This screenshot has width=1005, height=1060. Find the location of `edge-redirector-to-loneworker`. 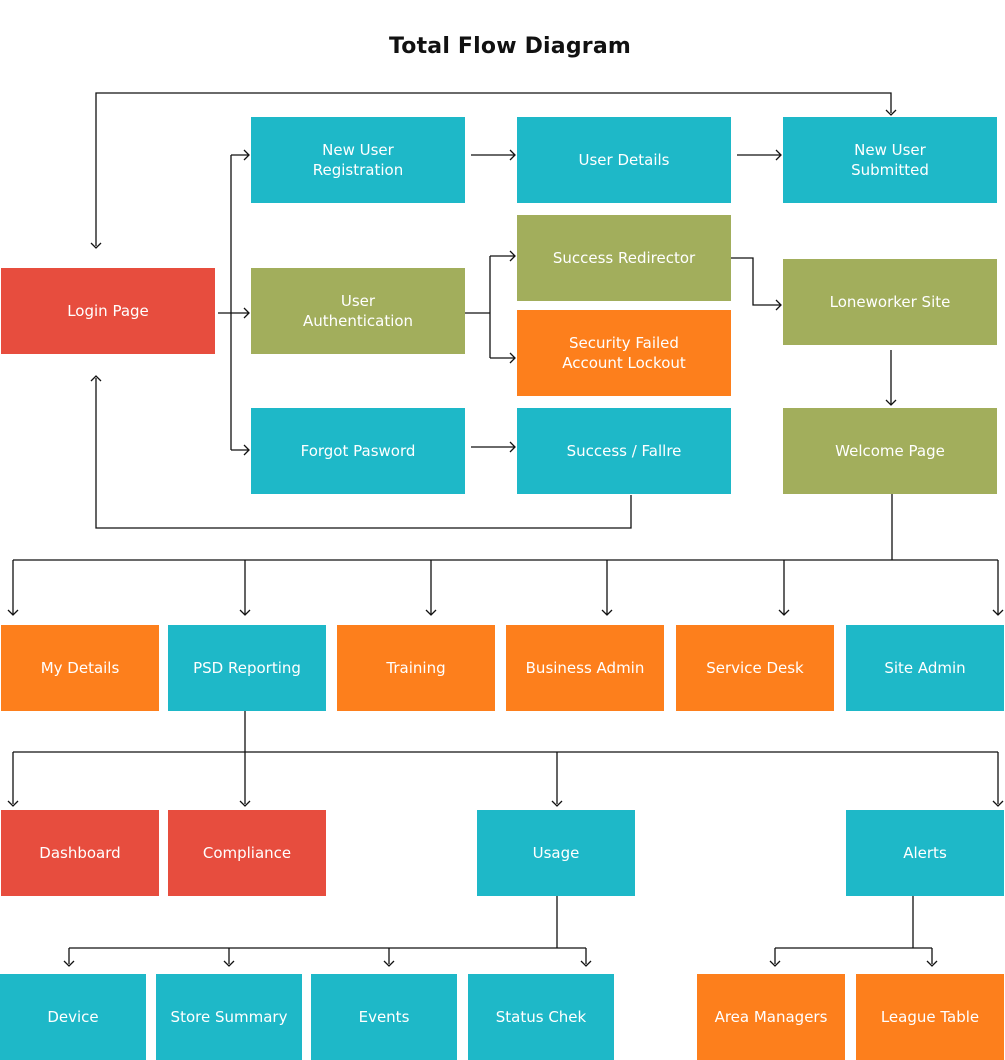

edge-redirector-to-loneworker is located at coordinates (755, 281).